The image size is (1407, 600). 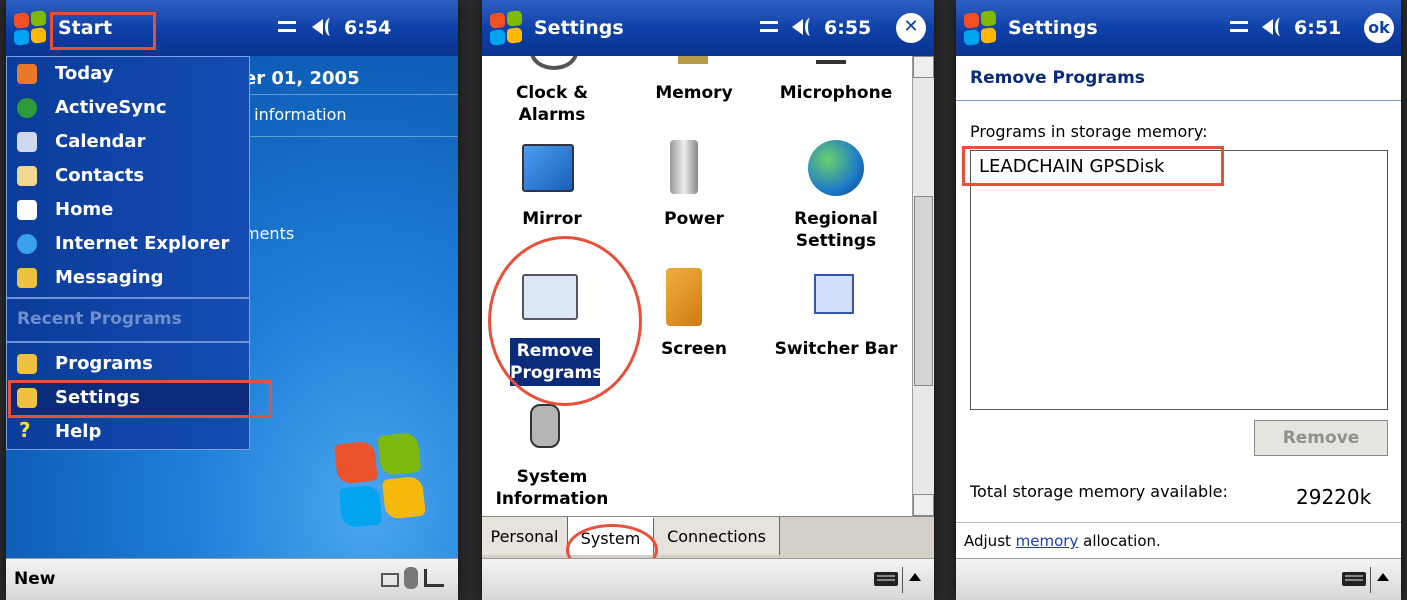 I want to click on start-button: Start, so click(x=85, y=28).